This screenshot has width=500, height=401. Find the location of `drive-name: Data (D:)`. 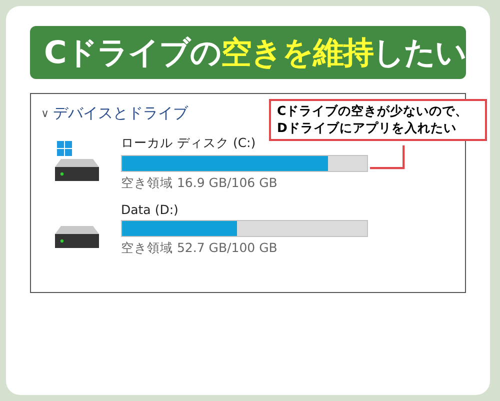

drive-name: Data (D:) is located at coordinates (149, 209).